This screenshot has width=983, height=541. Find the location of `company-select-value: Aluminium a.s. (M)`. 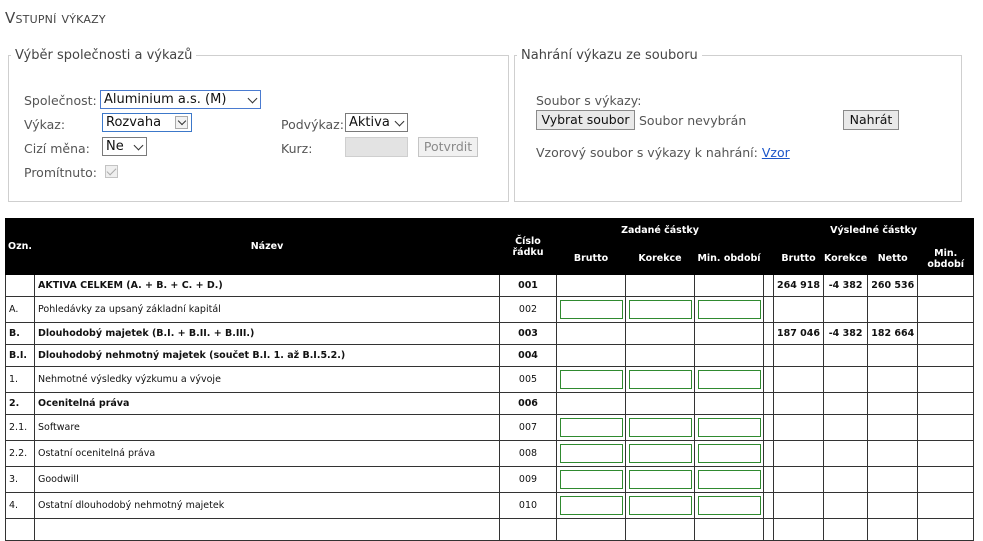

company-select-value: Aluminium a.s. (M) is located at coordinates (165, 99).